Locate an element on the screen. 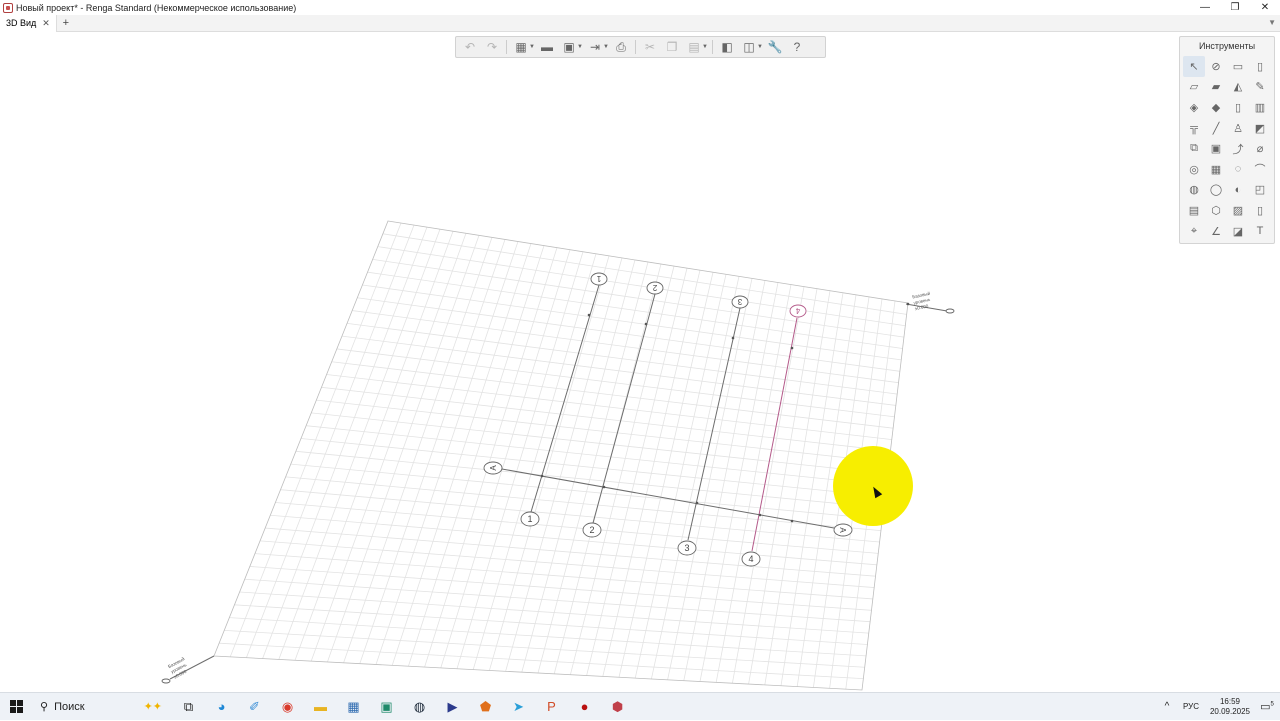  add-tab-button: + is located at coordinates (66, 23).